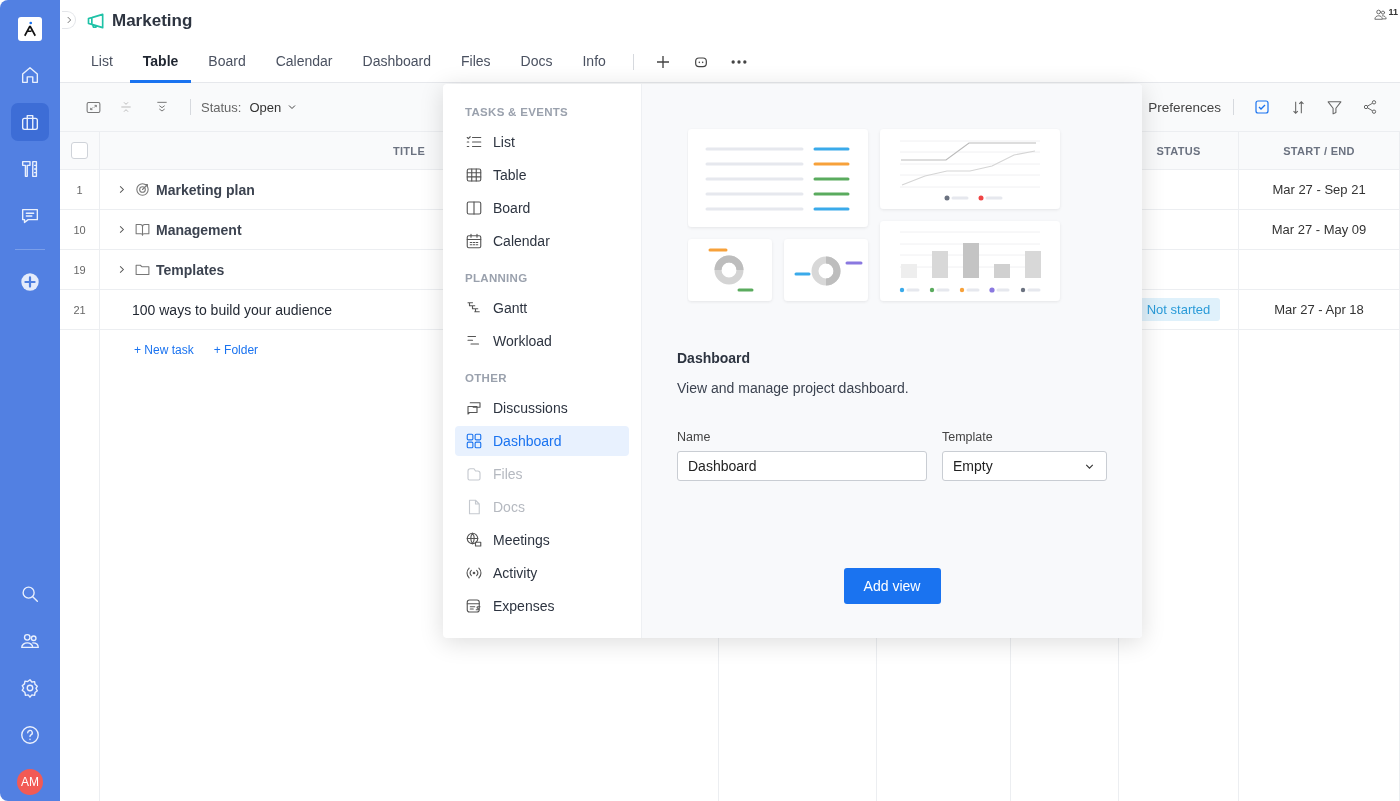  What do you see at coordinates (474, 175) in the screenshot?
I see `table-icon` at bounding box center [474, 175].